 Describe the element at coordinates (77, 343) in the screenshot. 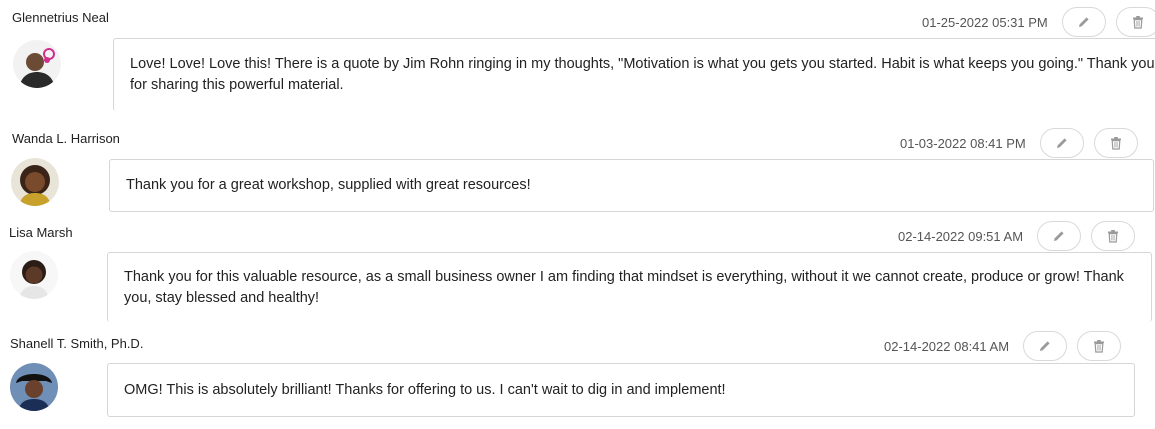

I see `comment-author: Shanell T. Smith, Ph.D.` at that location.